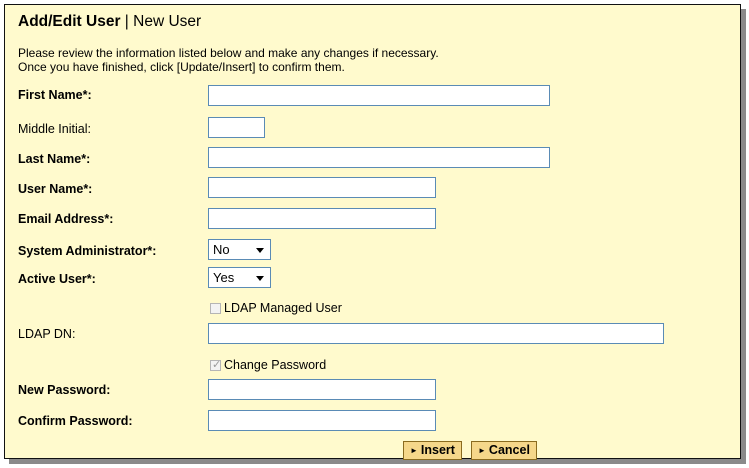 The width and height of the screenshot is (749, 468). What do you see at coordinates (239, 277) in the screenshot?
I see `active-user-select: Yes` at bounding box center [239, 277].